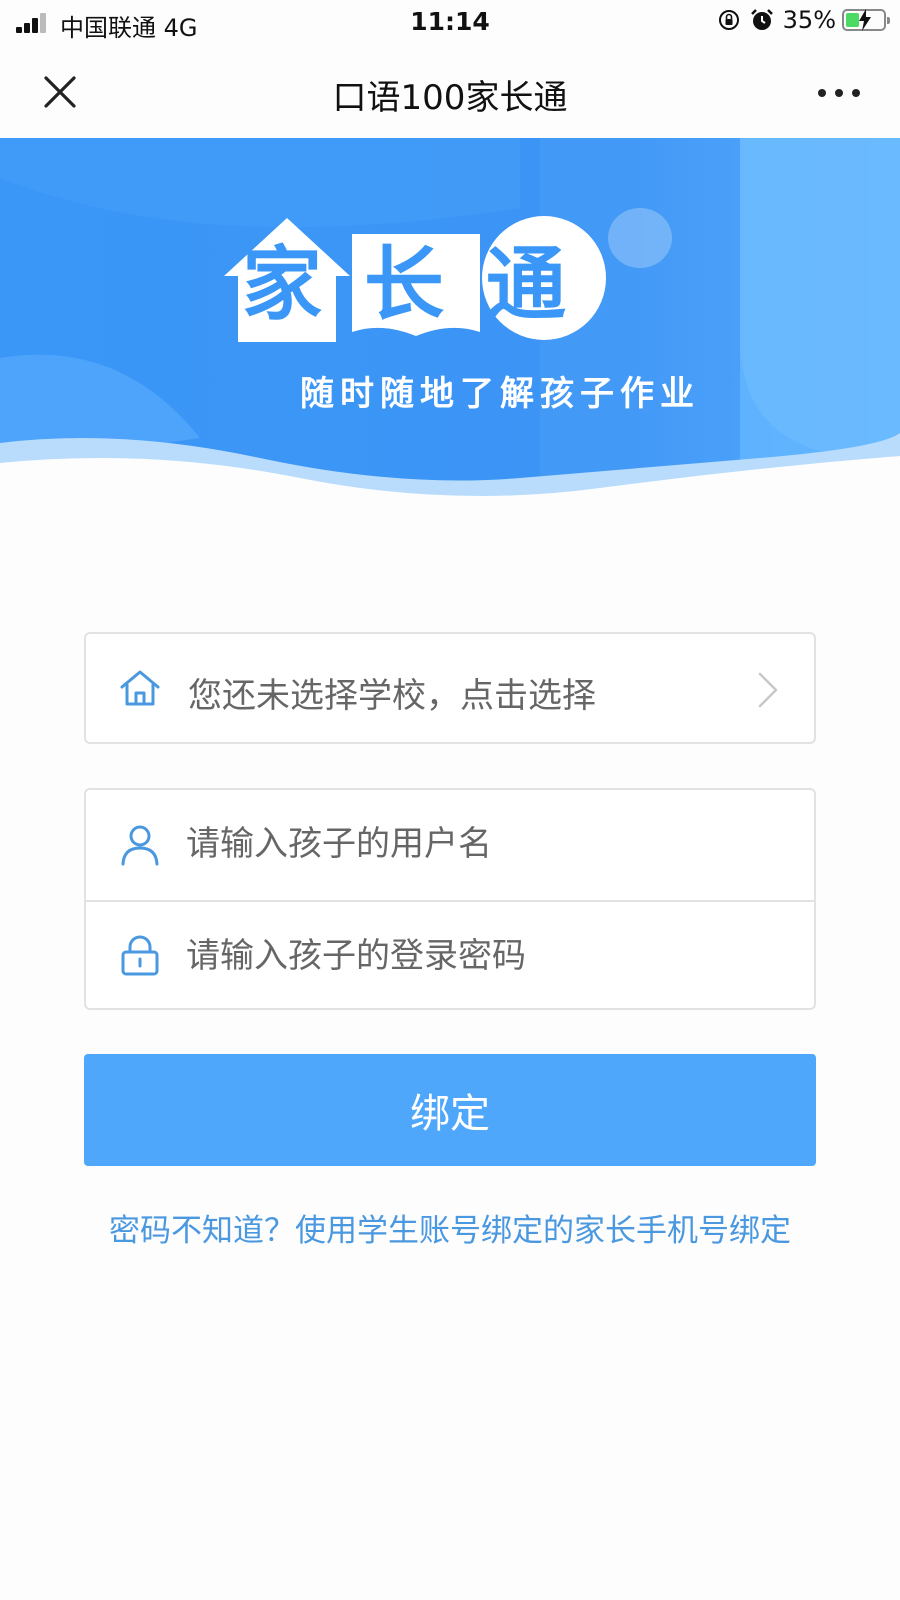 The width and height of the screenshot is (900, 1600). I want to click on lock-icon, so click(140, 955).